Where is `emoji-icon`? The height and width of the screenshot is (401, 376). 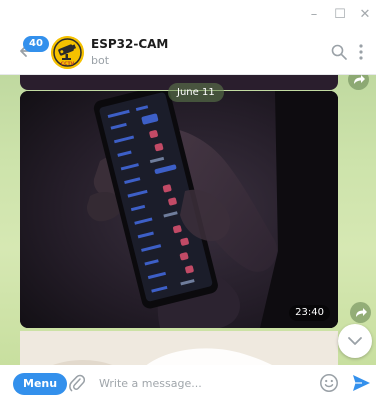 emoji-icon is located at coordinates (329, 383).